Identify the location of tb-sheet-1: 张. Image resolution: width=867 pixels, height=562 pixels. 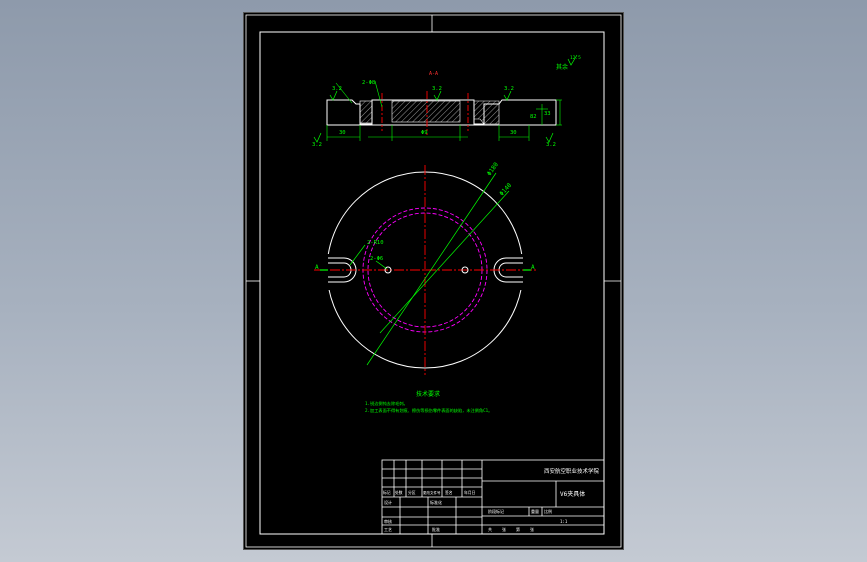
(504, 529).